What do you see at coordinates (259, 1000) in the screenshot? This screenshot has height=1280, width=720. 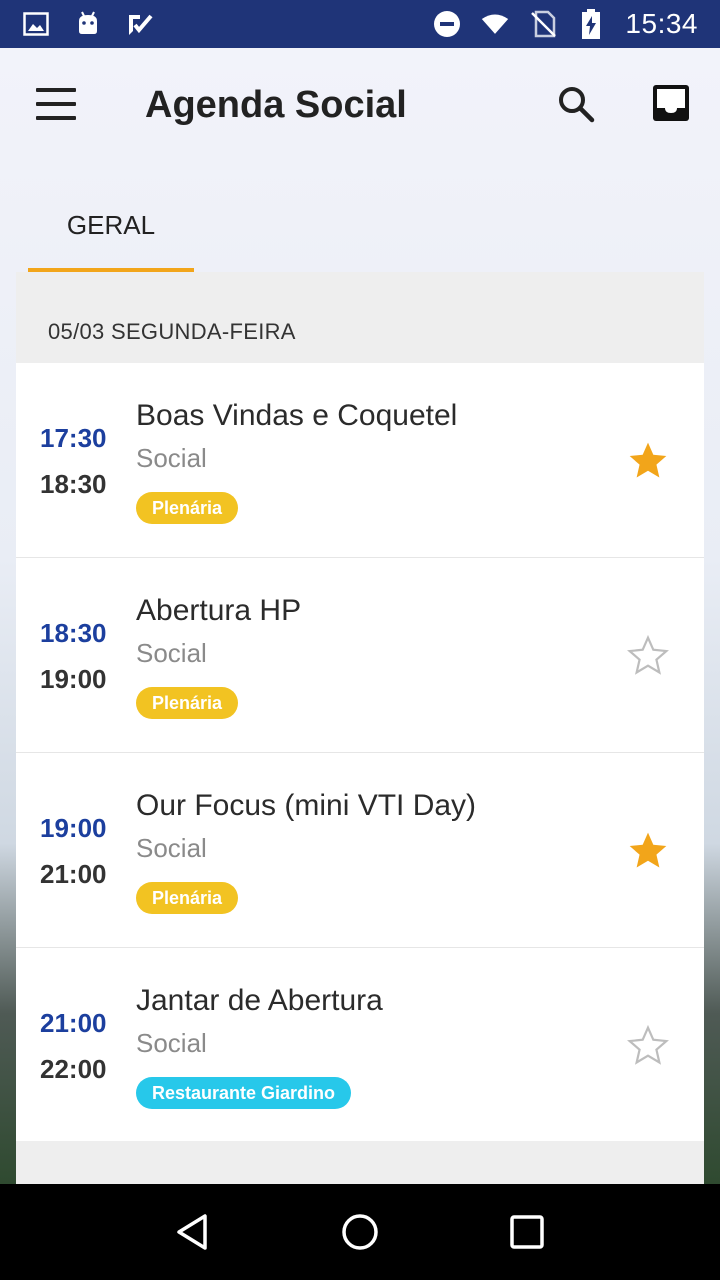 I see `event-title: Jantar de Abertura` at bounding box center [259, 1000].